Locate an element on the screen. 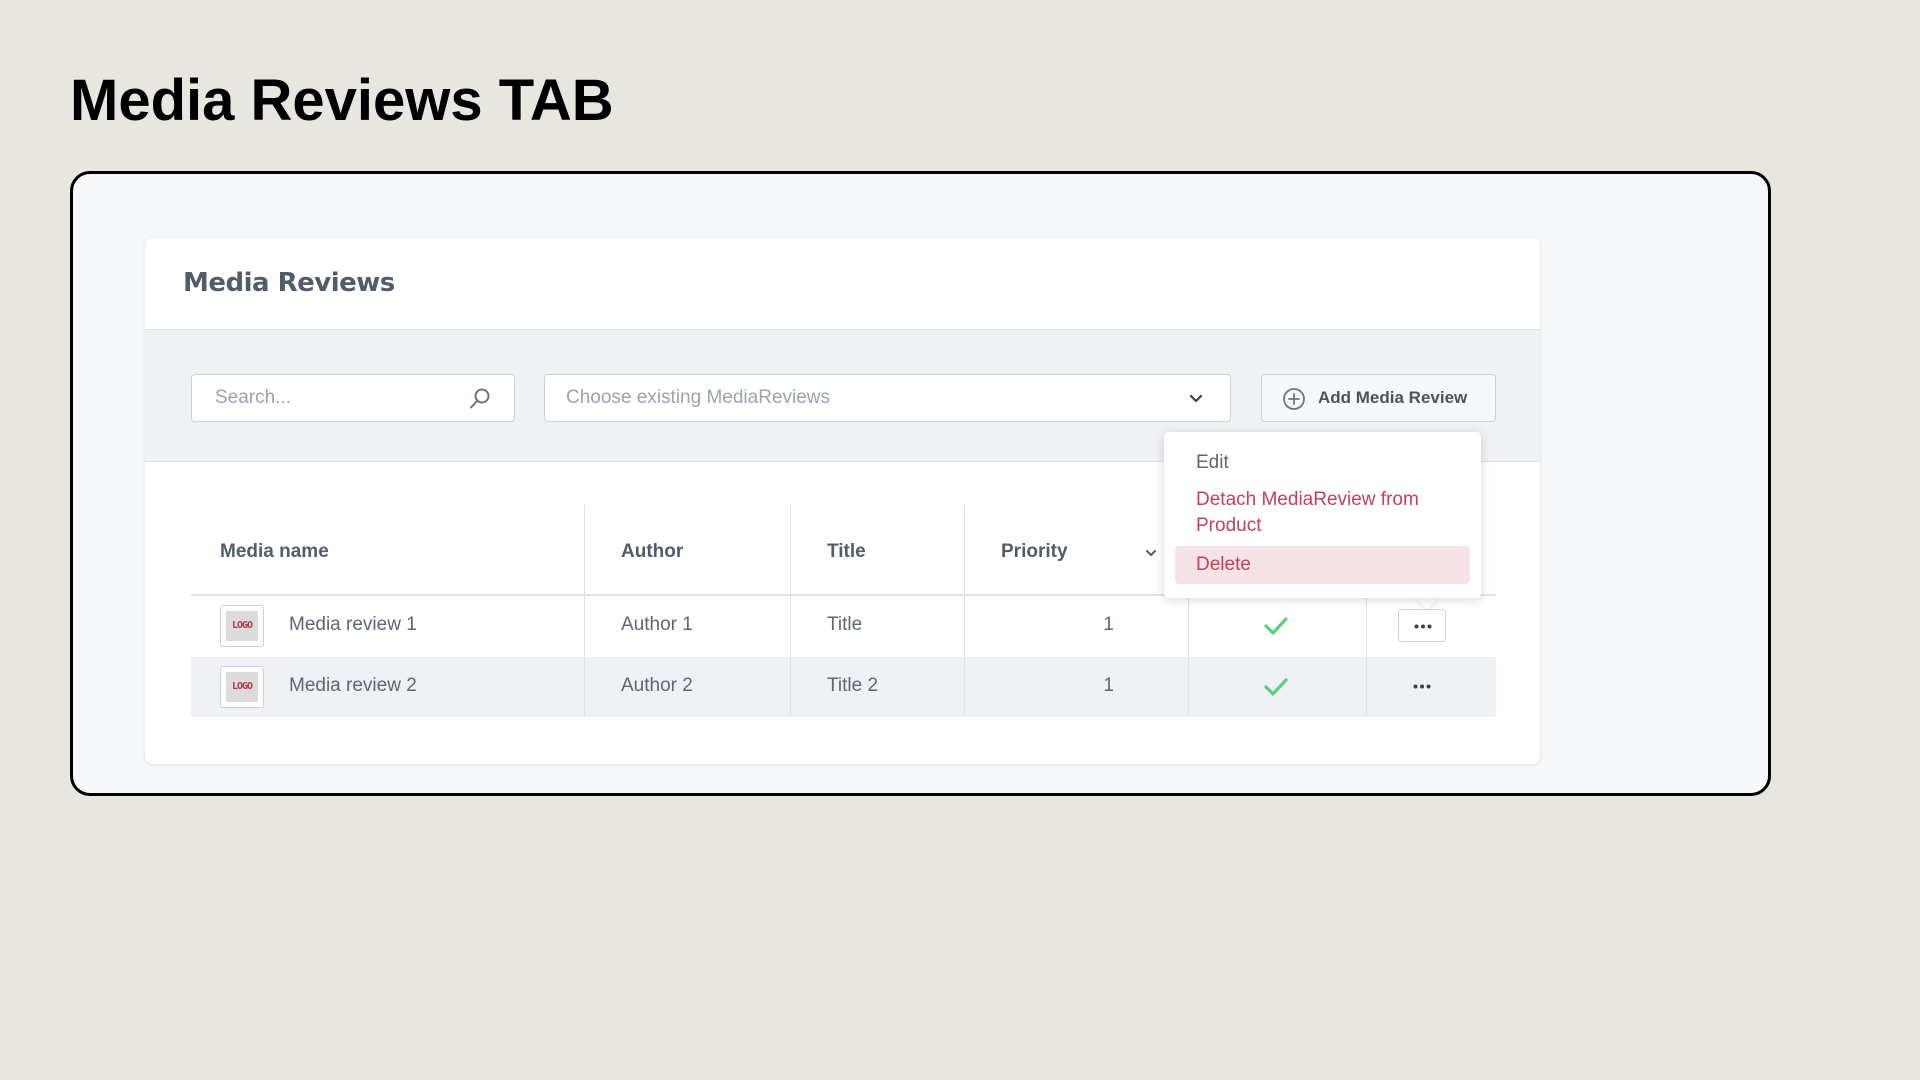 This screenshot has height=1080, width=1920. author-cell: Author 1 is located at coordinates (657, 624).